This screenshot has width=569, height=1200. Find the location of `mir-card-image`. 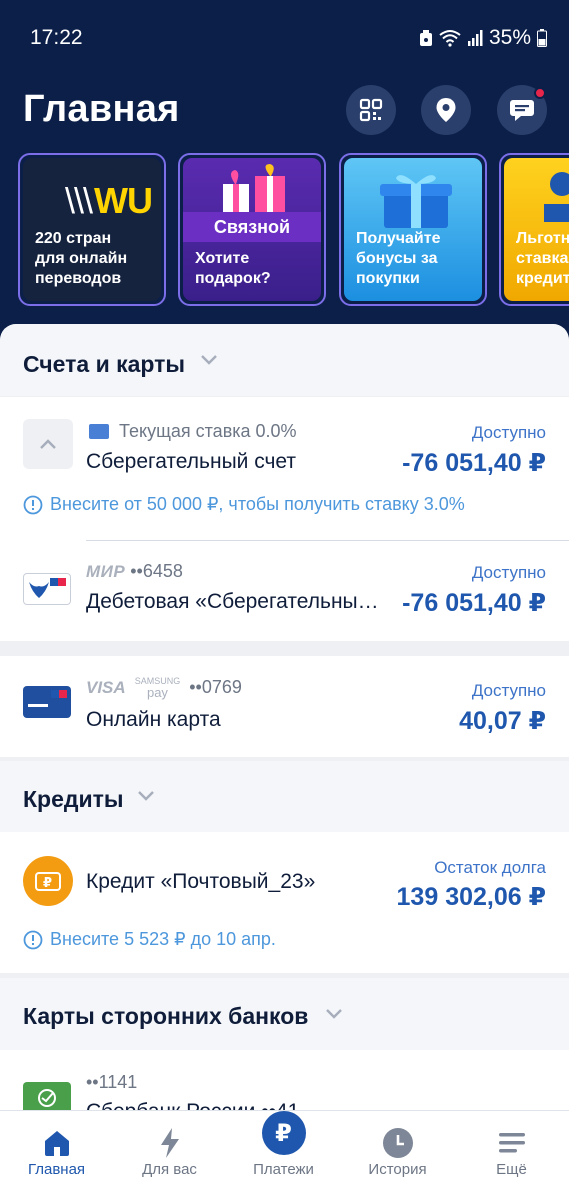

mir-card-image is located at coordinates (47, 589).